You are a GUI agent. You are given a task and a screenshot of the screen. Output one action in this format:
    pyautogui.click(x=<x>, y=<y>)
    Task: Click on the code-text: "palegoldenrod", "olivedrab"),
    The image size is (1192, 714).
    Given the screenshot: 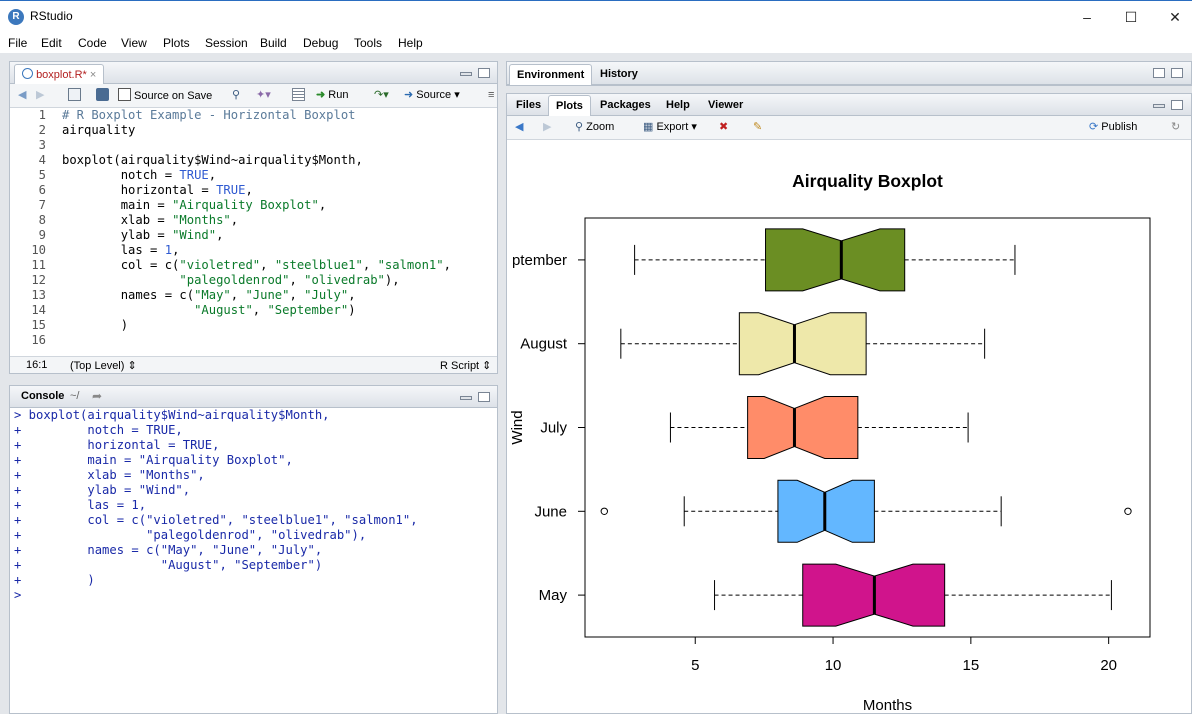 What is the action you would take?
    pyautogui.click(x=289, y=280)
    